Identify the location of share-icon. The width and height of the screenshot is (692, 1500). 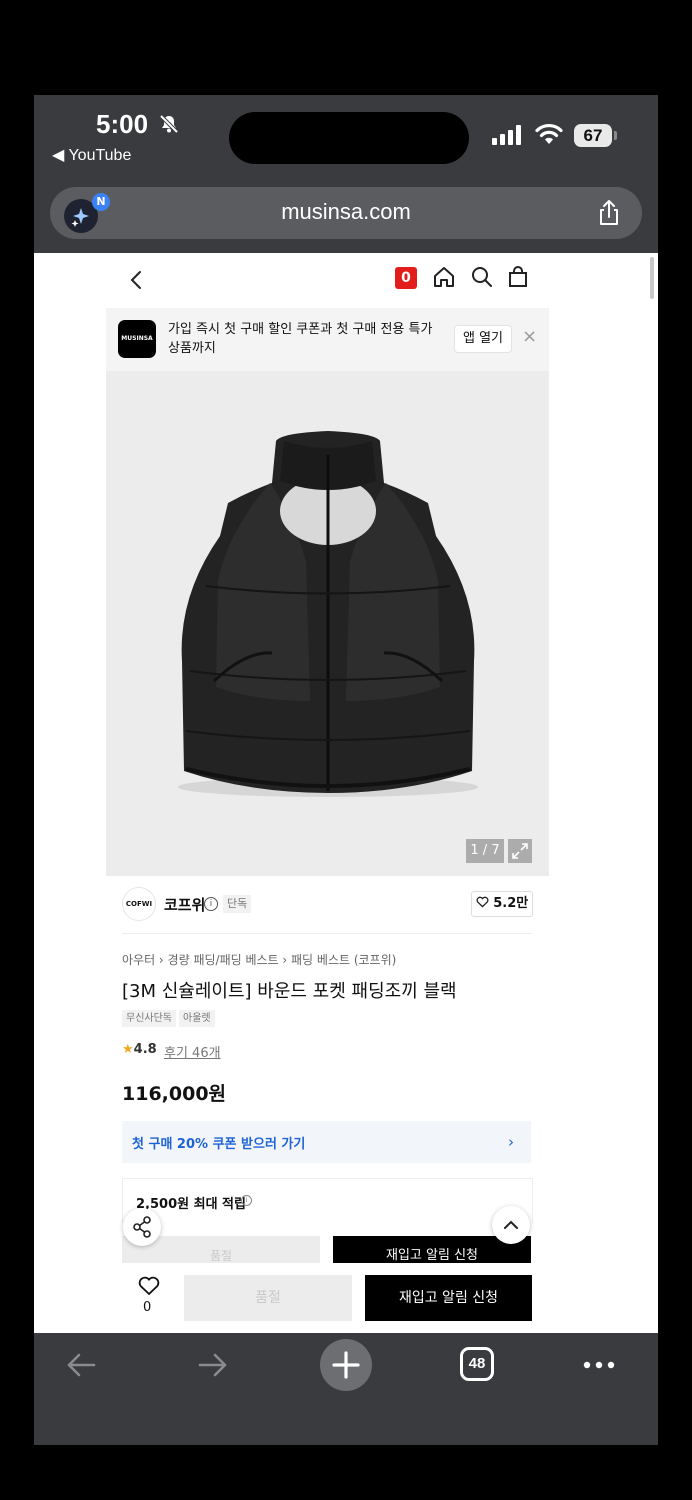
(609, 215).